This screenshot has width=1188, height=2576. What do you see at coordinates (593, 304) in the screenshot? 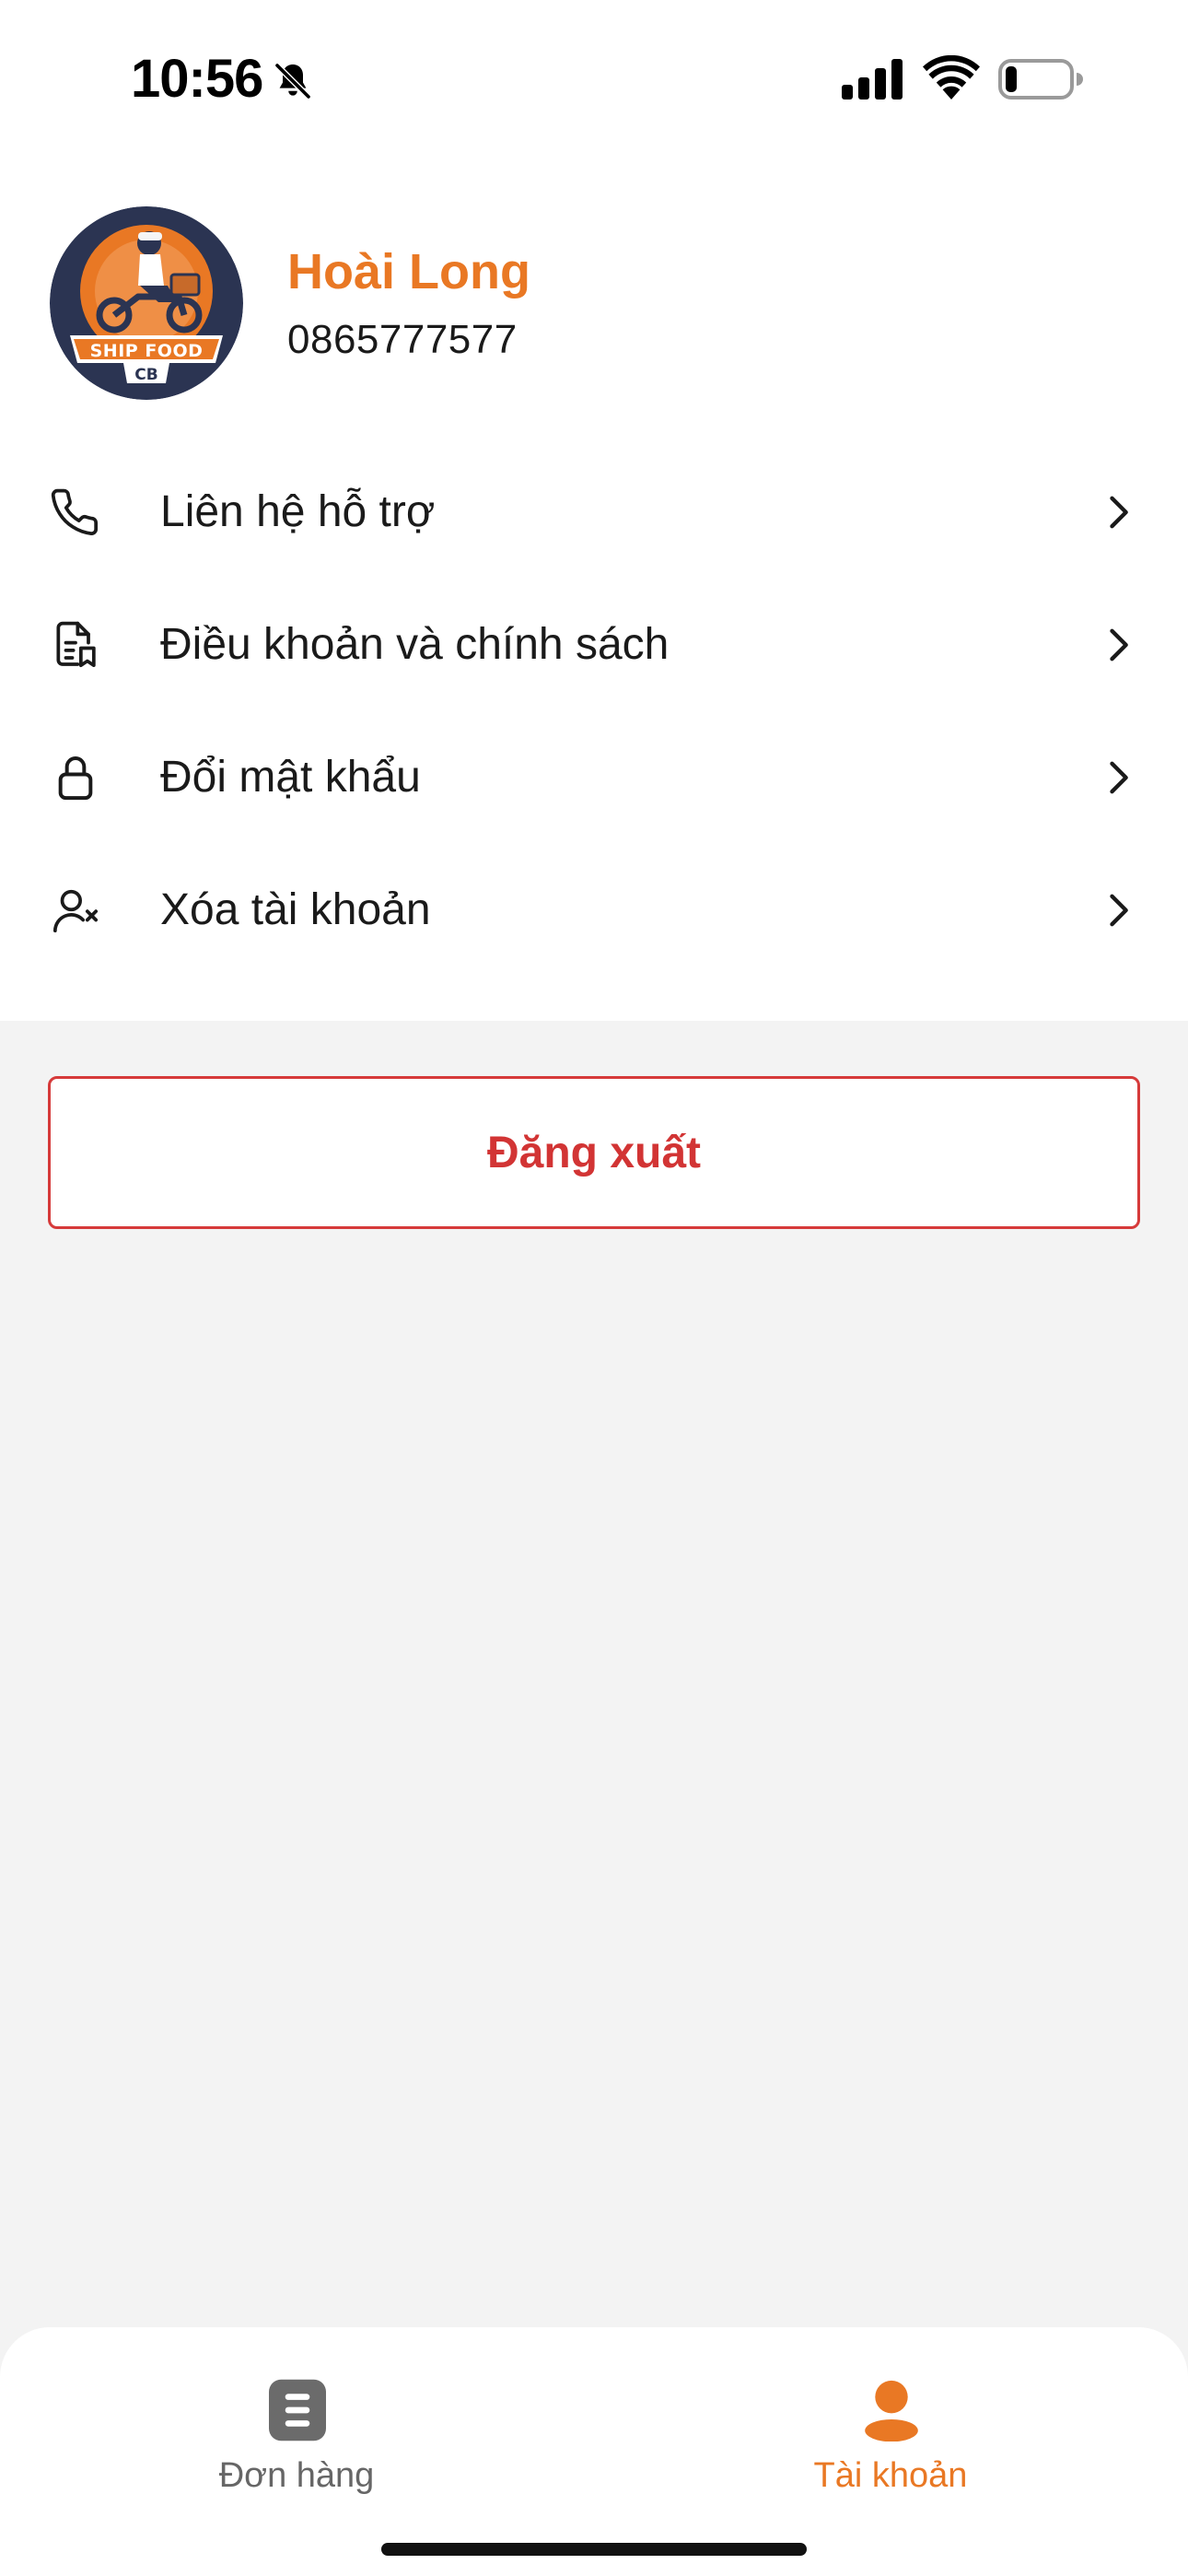
I see `profile-header: SHIP FOOD CB Hoài Long 0865777577` at bounding box center [593, 304].